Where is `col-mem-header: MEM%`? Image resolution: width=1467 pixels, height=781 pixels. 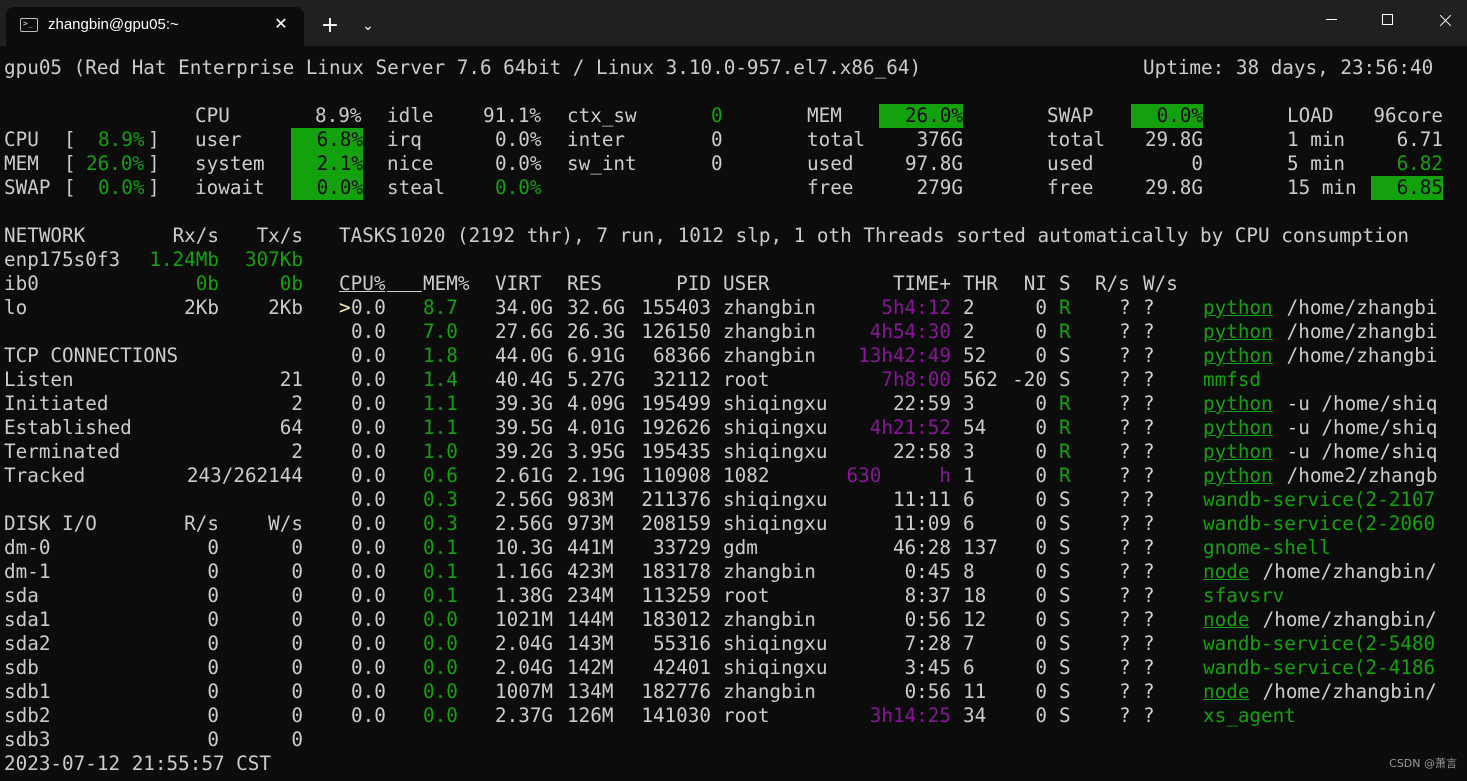 col-mem-header: MEM% is located at coordinates (446, 284).